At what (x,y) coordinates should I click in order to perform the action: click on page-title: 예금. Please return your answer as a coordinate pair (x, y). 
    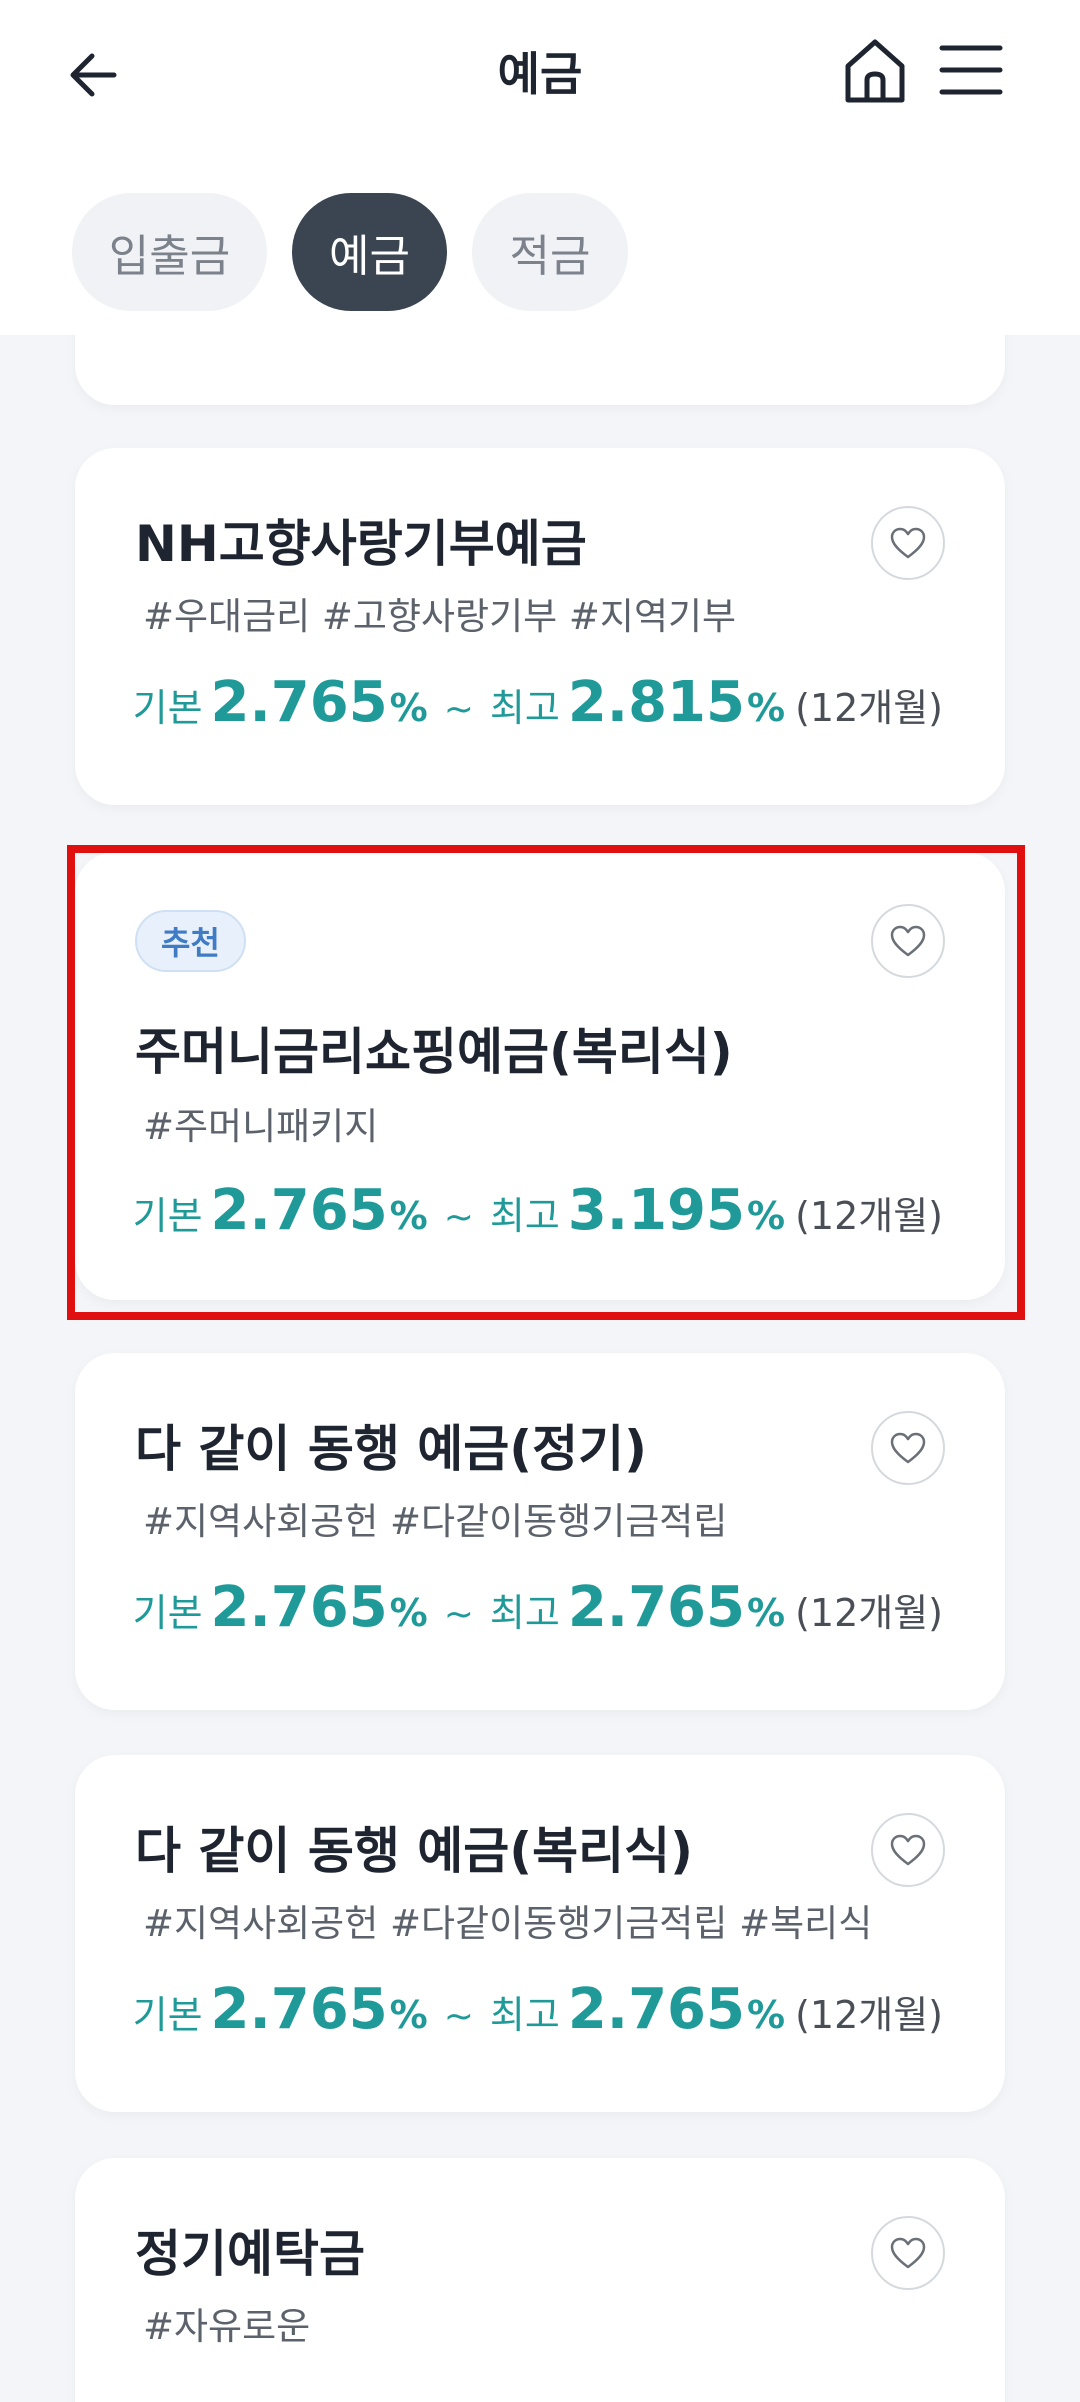
    Looking at the image, I should click on (540, 74).